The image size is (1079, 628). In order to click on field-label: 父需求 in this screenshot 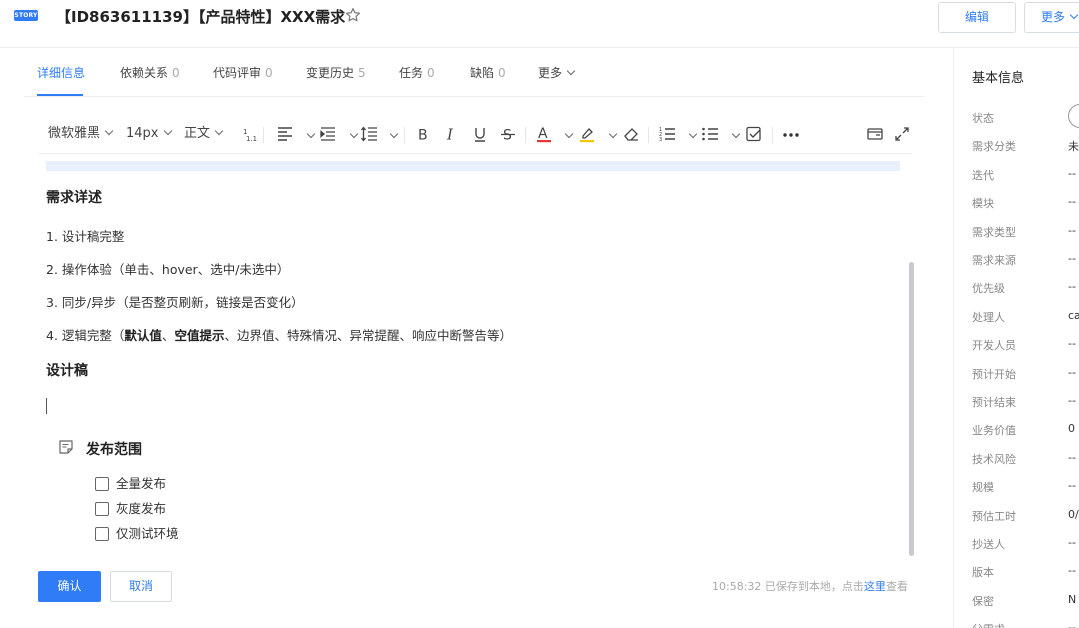, I will do `click(988, 624)`.